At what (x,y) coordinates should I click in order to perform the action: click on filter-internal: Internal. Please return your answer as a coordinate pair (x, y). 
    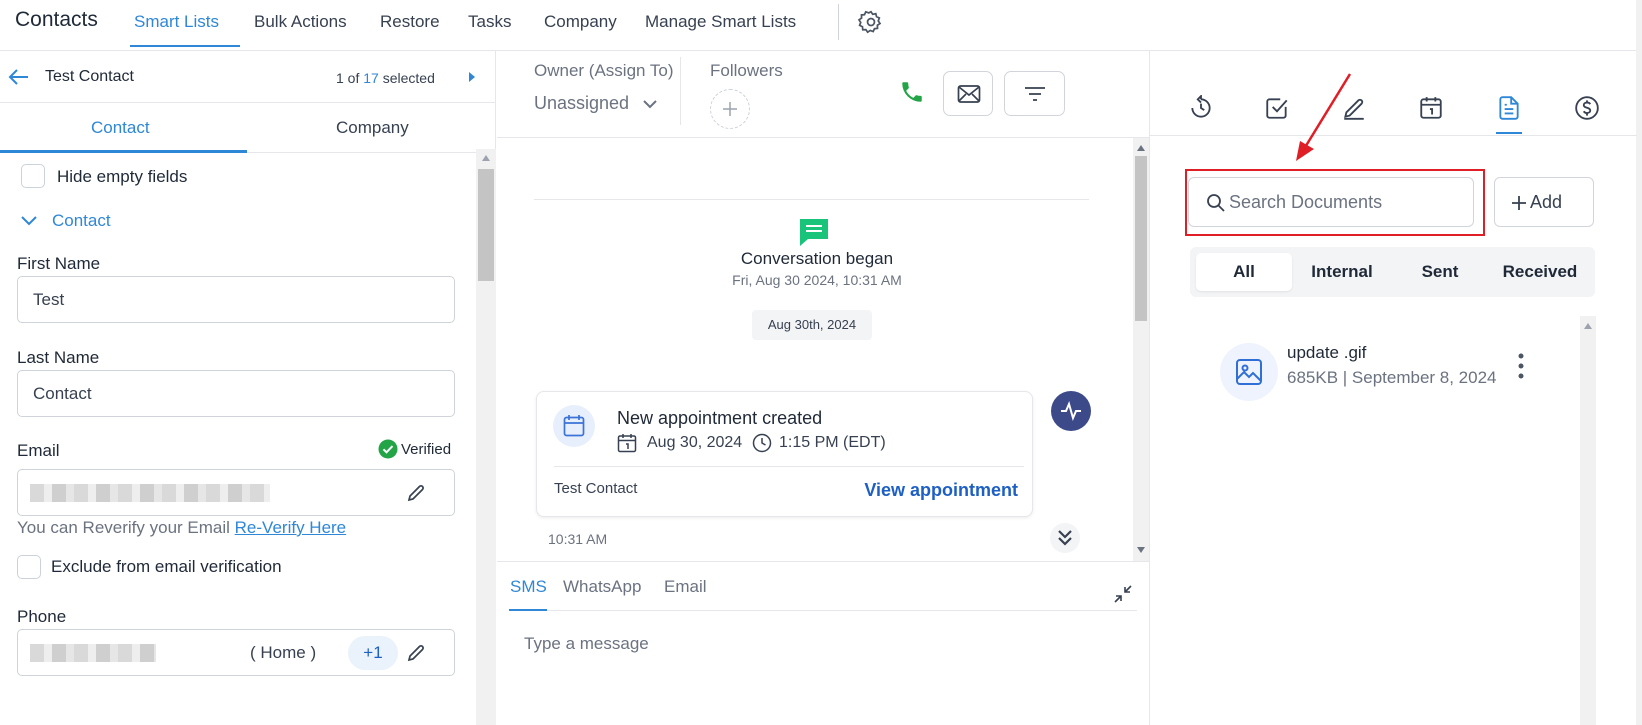
    Looking at the image, I should click on (1342, 272).